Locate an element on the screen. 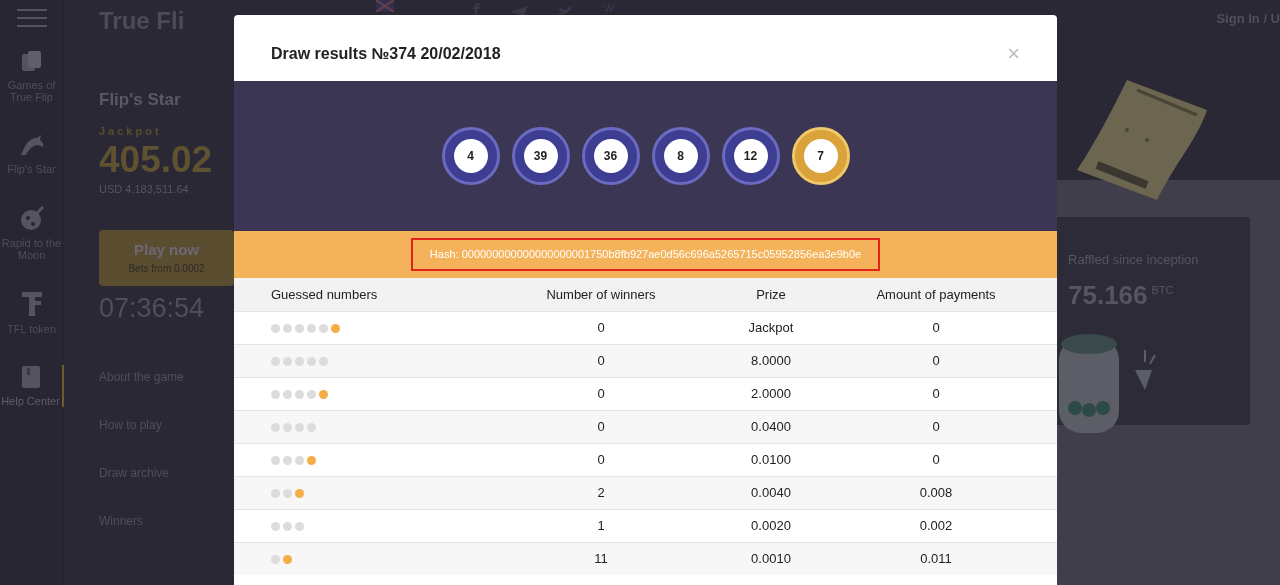 Image resolution: width=1280 pixels, height=585 pixels. table-cell-text: Jackpot is located at coordinates (771, 328).